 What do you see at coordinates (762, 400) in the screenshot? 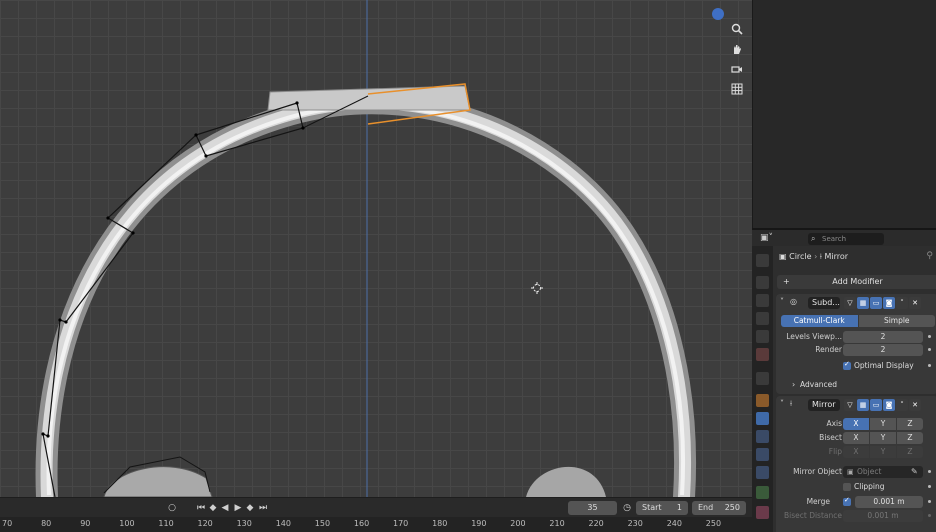
I see `object-tab-icon` at bounding box center [762, 400].